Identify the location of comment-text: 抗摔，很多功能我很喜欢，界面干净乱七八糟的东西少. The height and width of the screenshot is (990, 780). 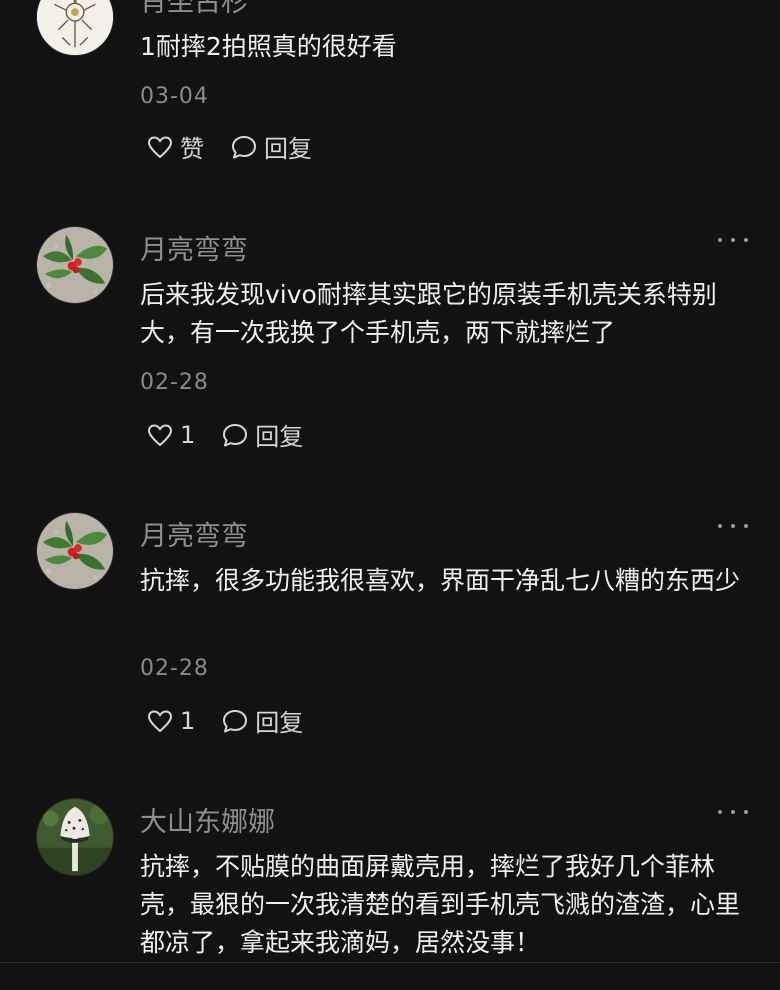
(440, 580).